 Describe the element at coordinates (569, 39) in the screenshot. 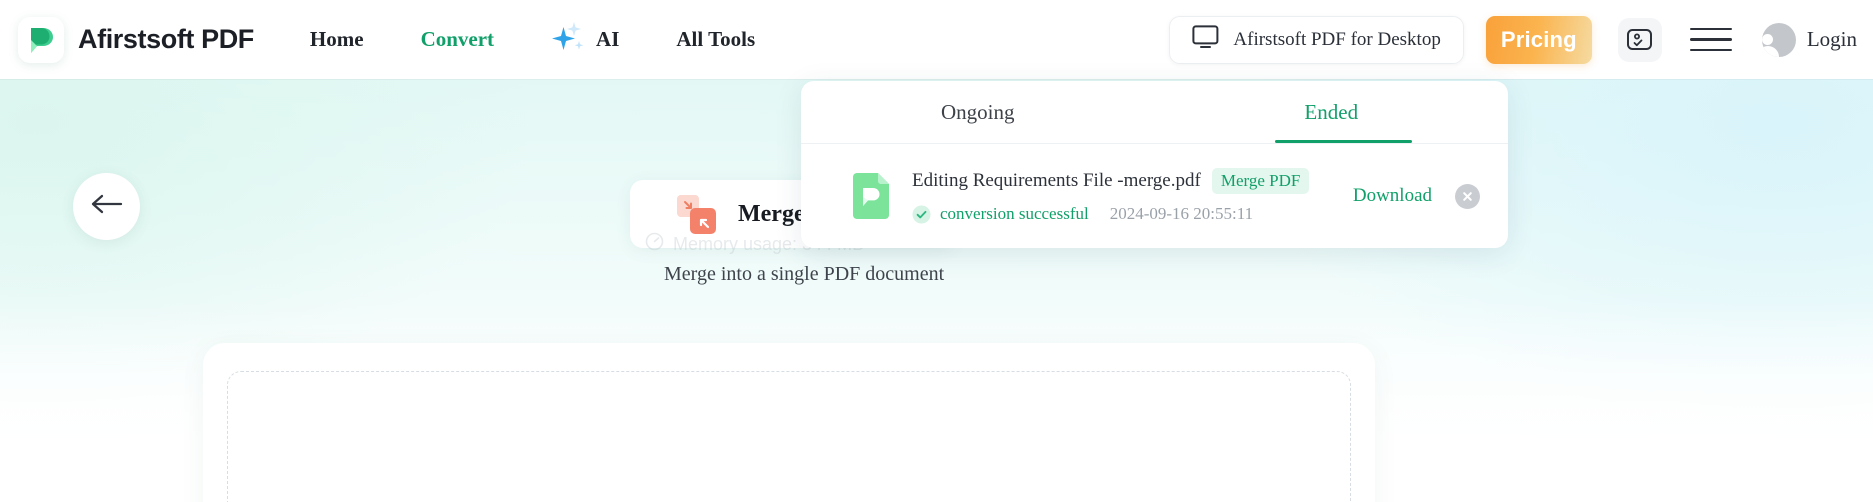

I see `sparkle-ai-icon` at that location.